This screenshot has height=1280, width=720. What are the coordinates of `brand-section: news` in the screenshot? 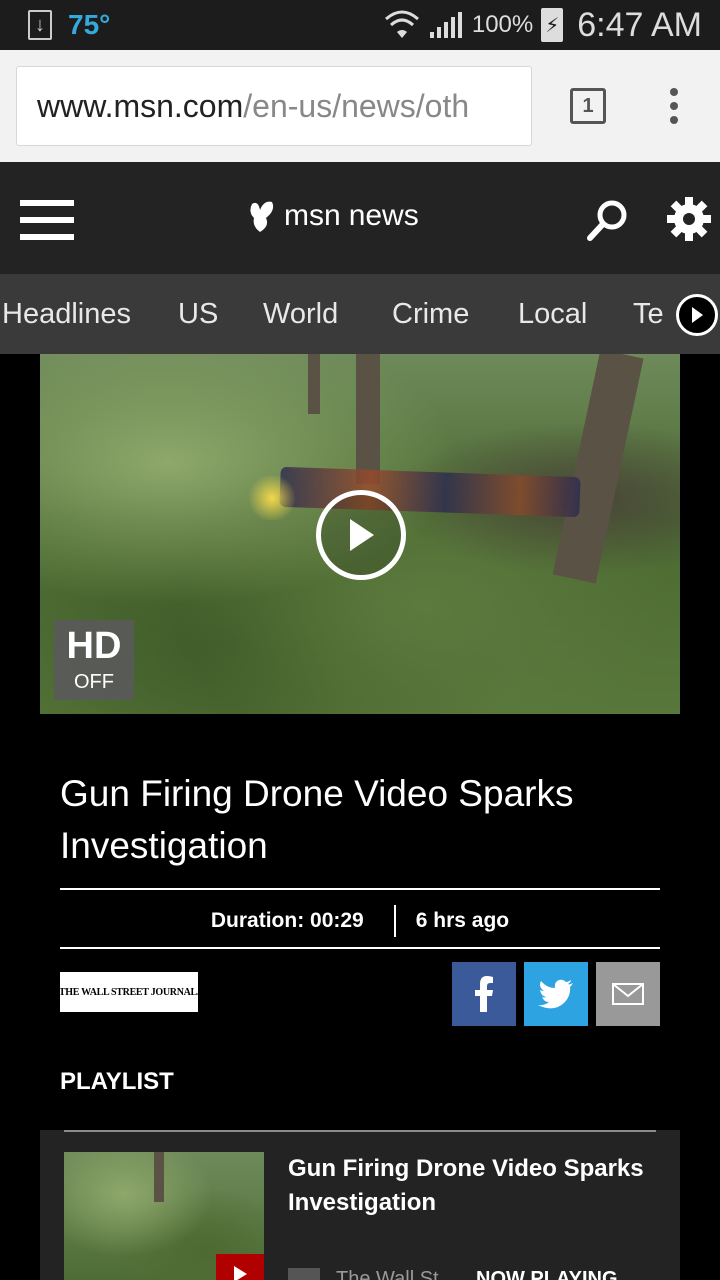 It's located at (383, 215).